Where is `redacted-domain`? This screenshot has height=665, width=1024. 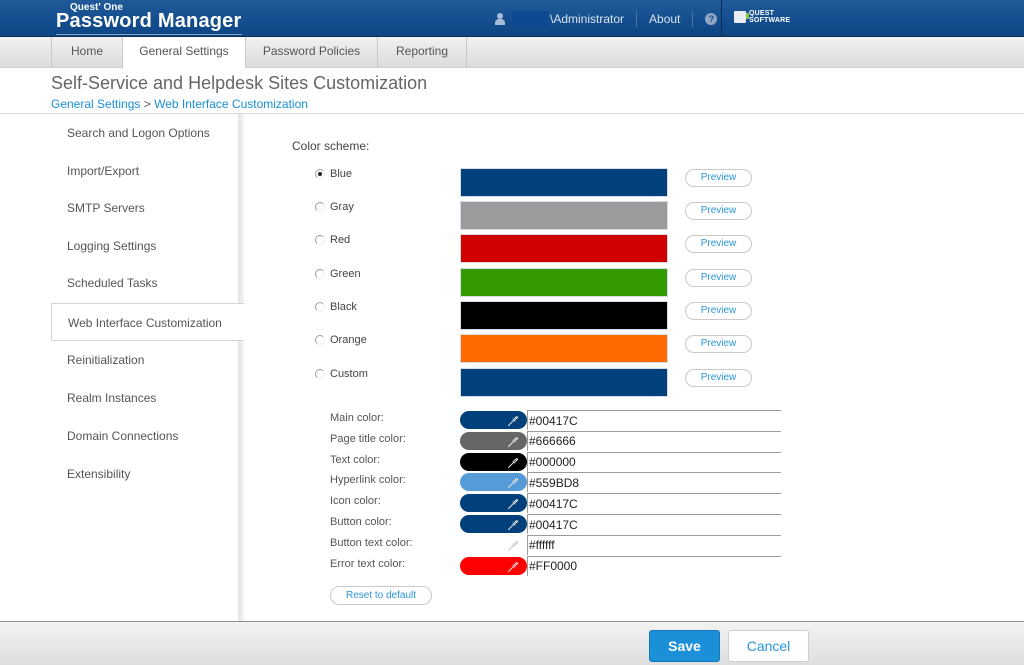 redacted-domain is located at coordinates (530, 18).